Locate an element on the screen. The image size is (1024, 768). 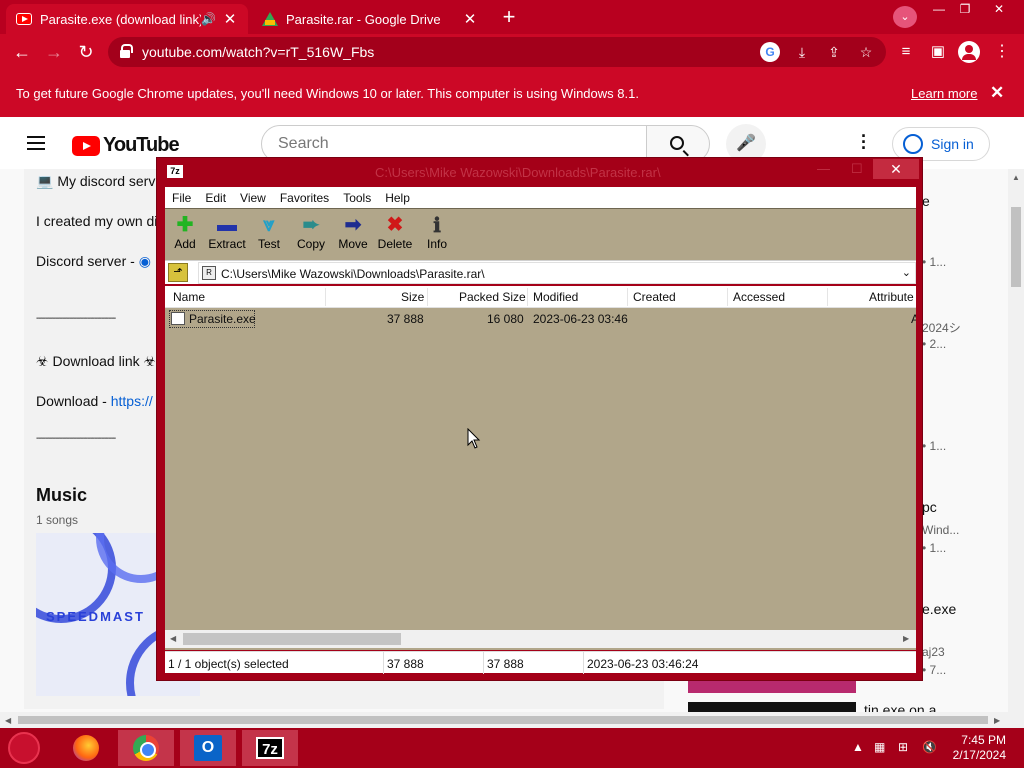
copy-button: ➨ Copy is located at coordinates (311, 232).